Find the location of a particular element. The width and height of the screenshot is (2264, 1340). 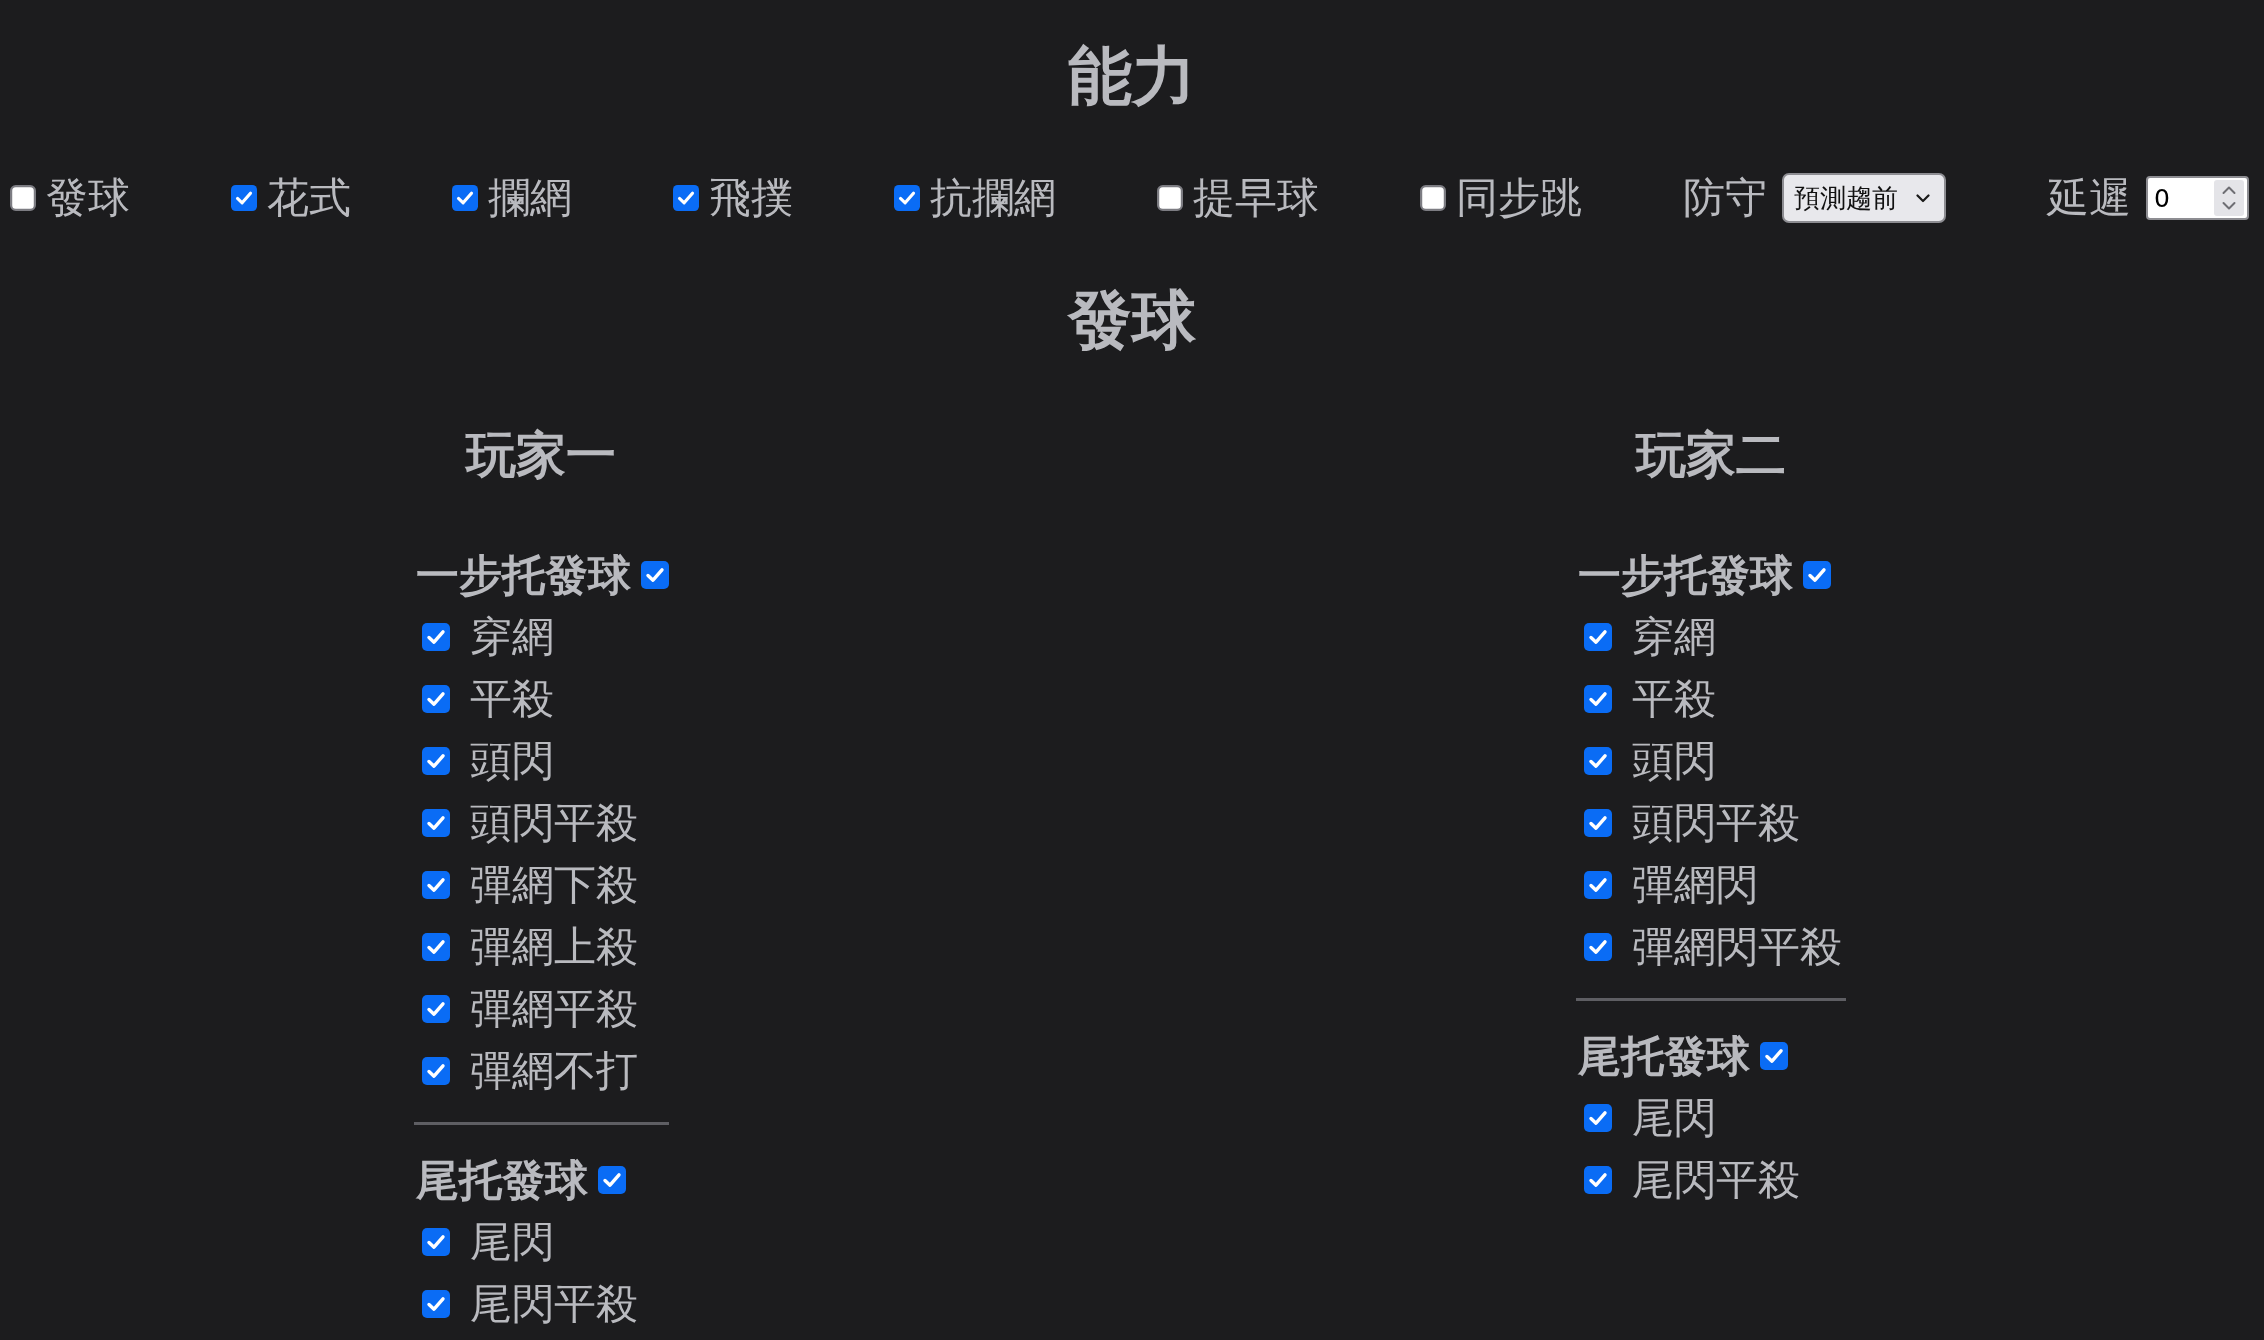

section-title: 能力 is located at coordinates (1132, 76).